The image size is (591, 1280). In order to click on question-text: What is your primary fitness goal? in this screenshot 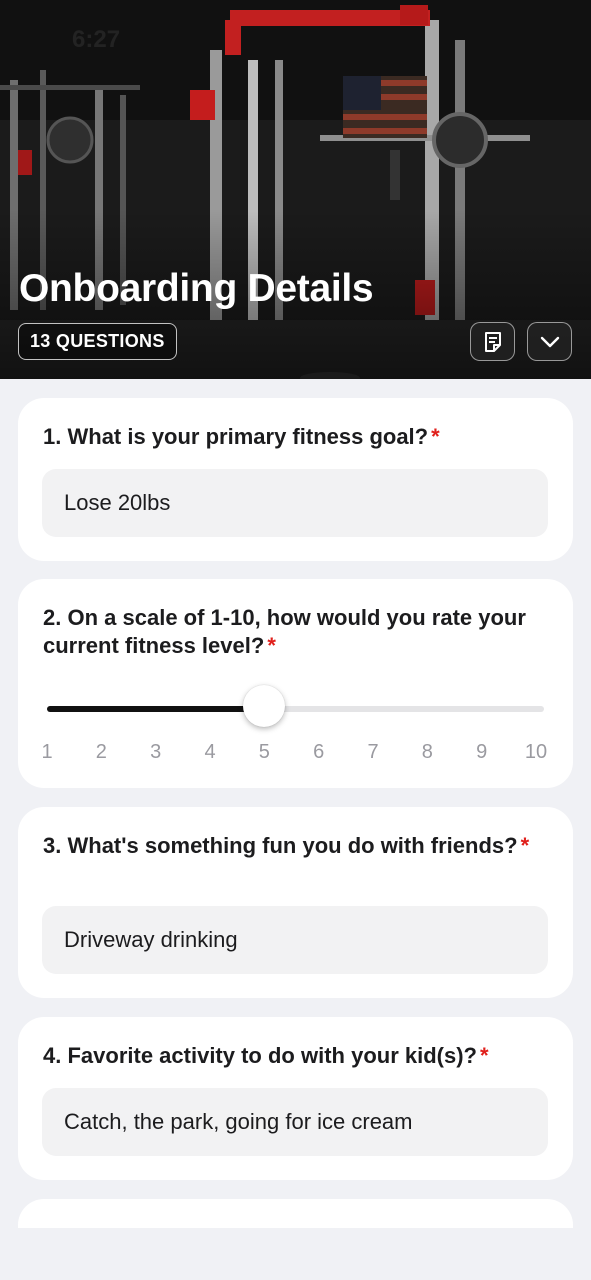, I will do `click(248, 436)`.